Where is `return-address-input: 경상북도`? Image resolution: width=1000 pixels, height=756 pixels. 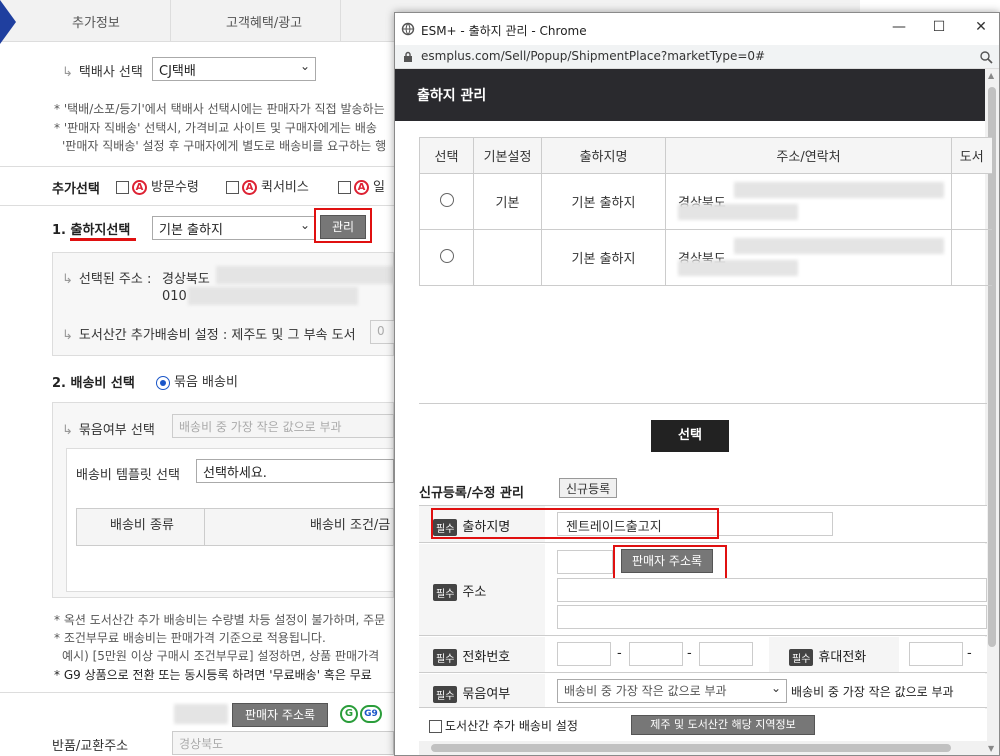 return-address-input: 경상북도 is located at coordinates (283, 743).